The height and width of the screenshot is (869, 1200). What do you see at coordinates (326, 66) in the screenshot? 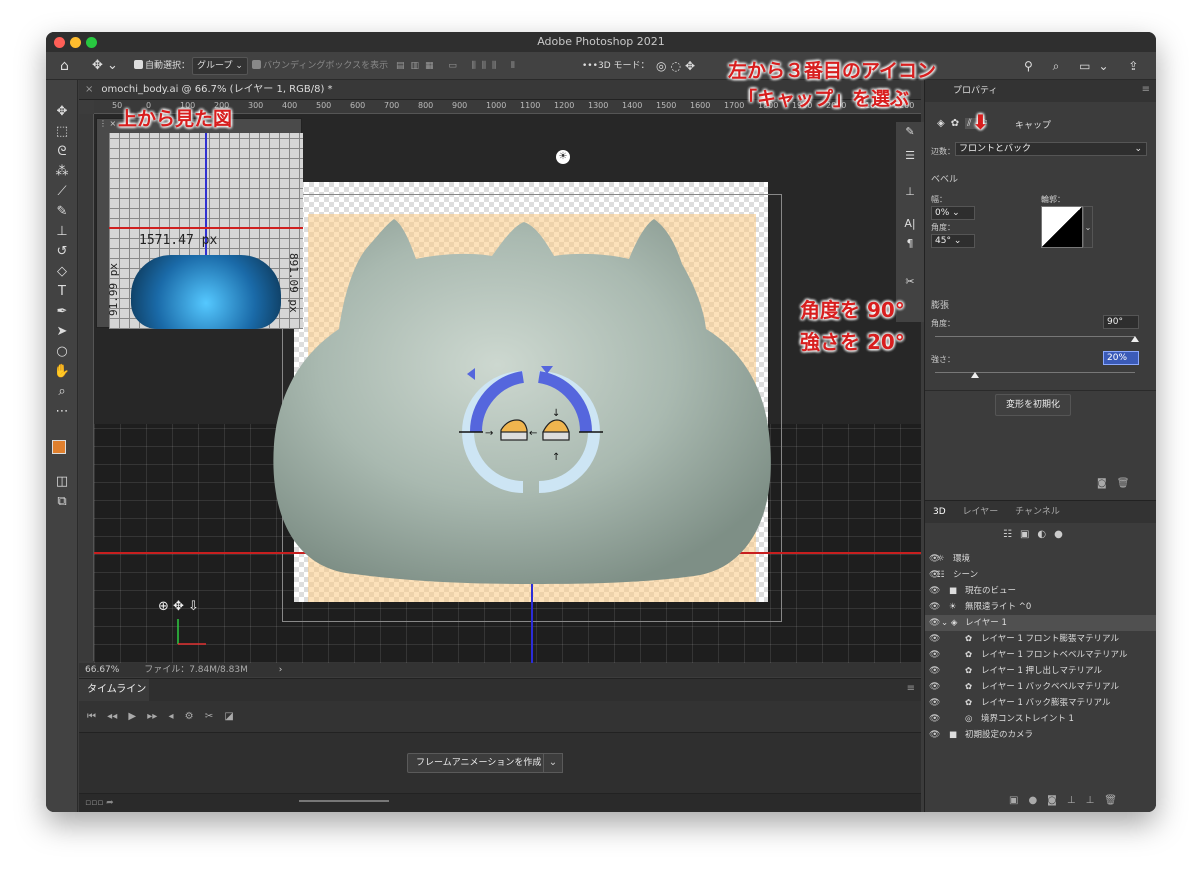
I see `bbox-label: バウンディングボックスを表示` at bounding box center [326, 66].